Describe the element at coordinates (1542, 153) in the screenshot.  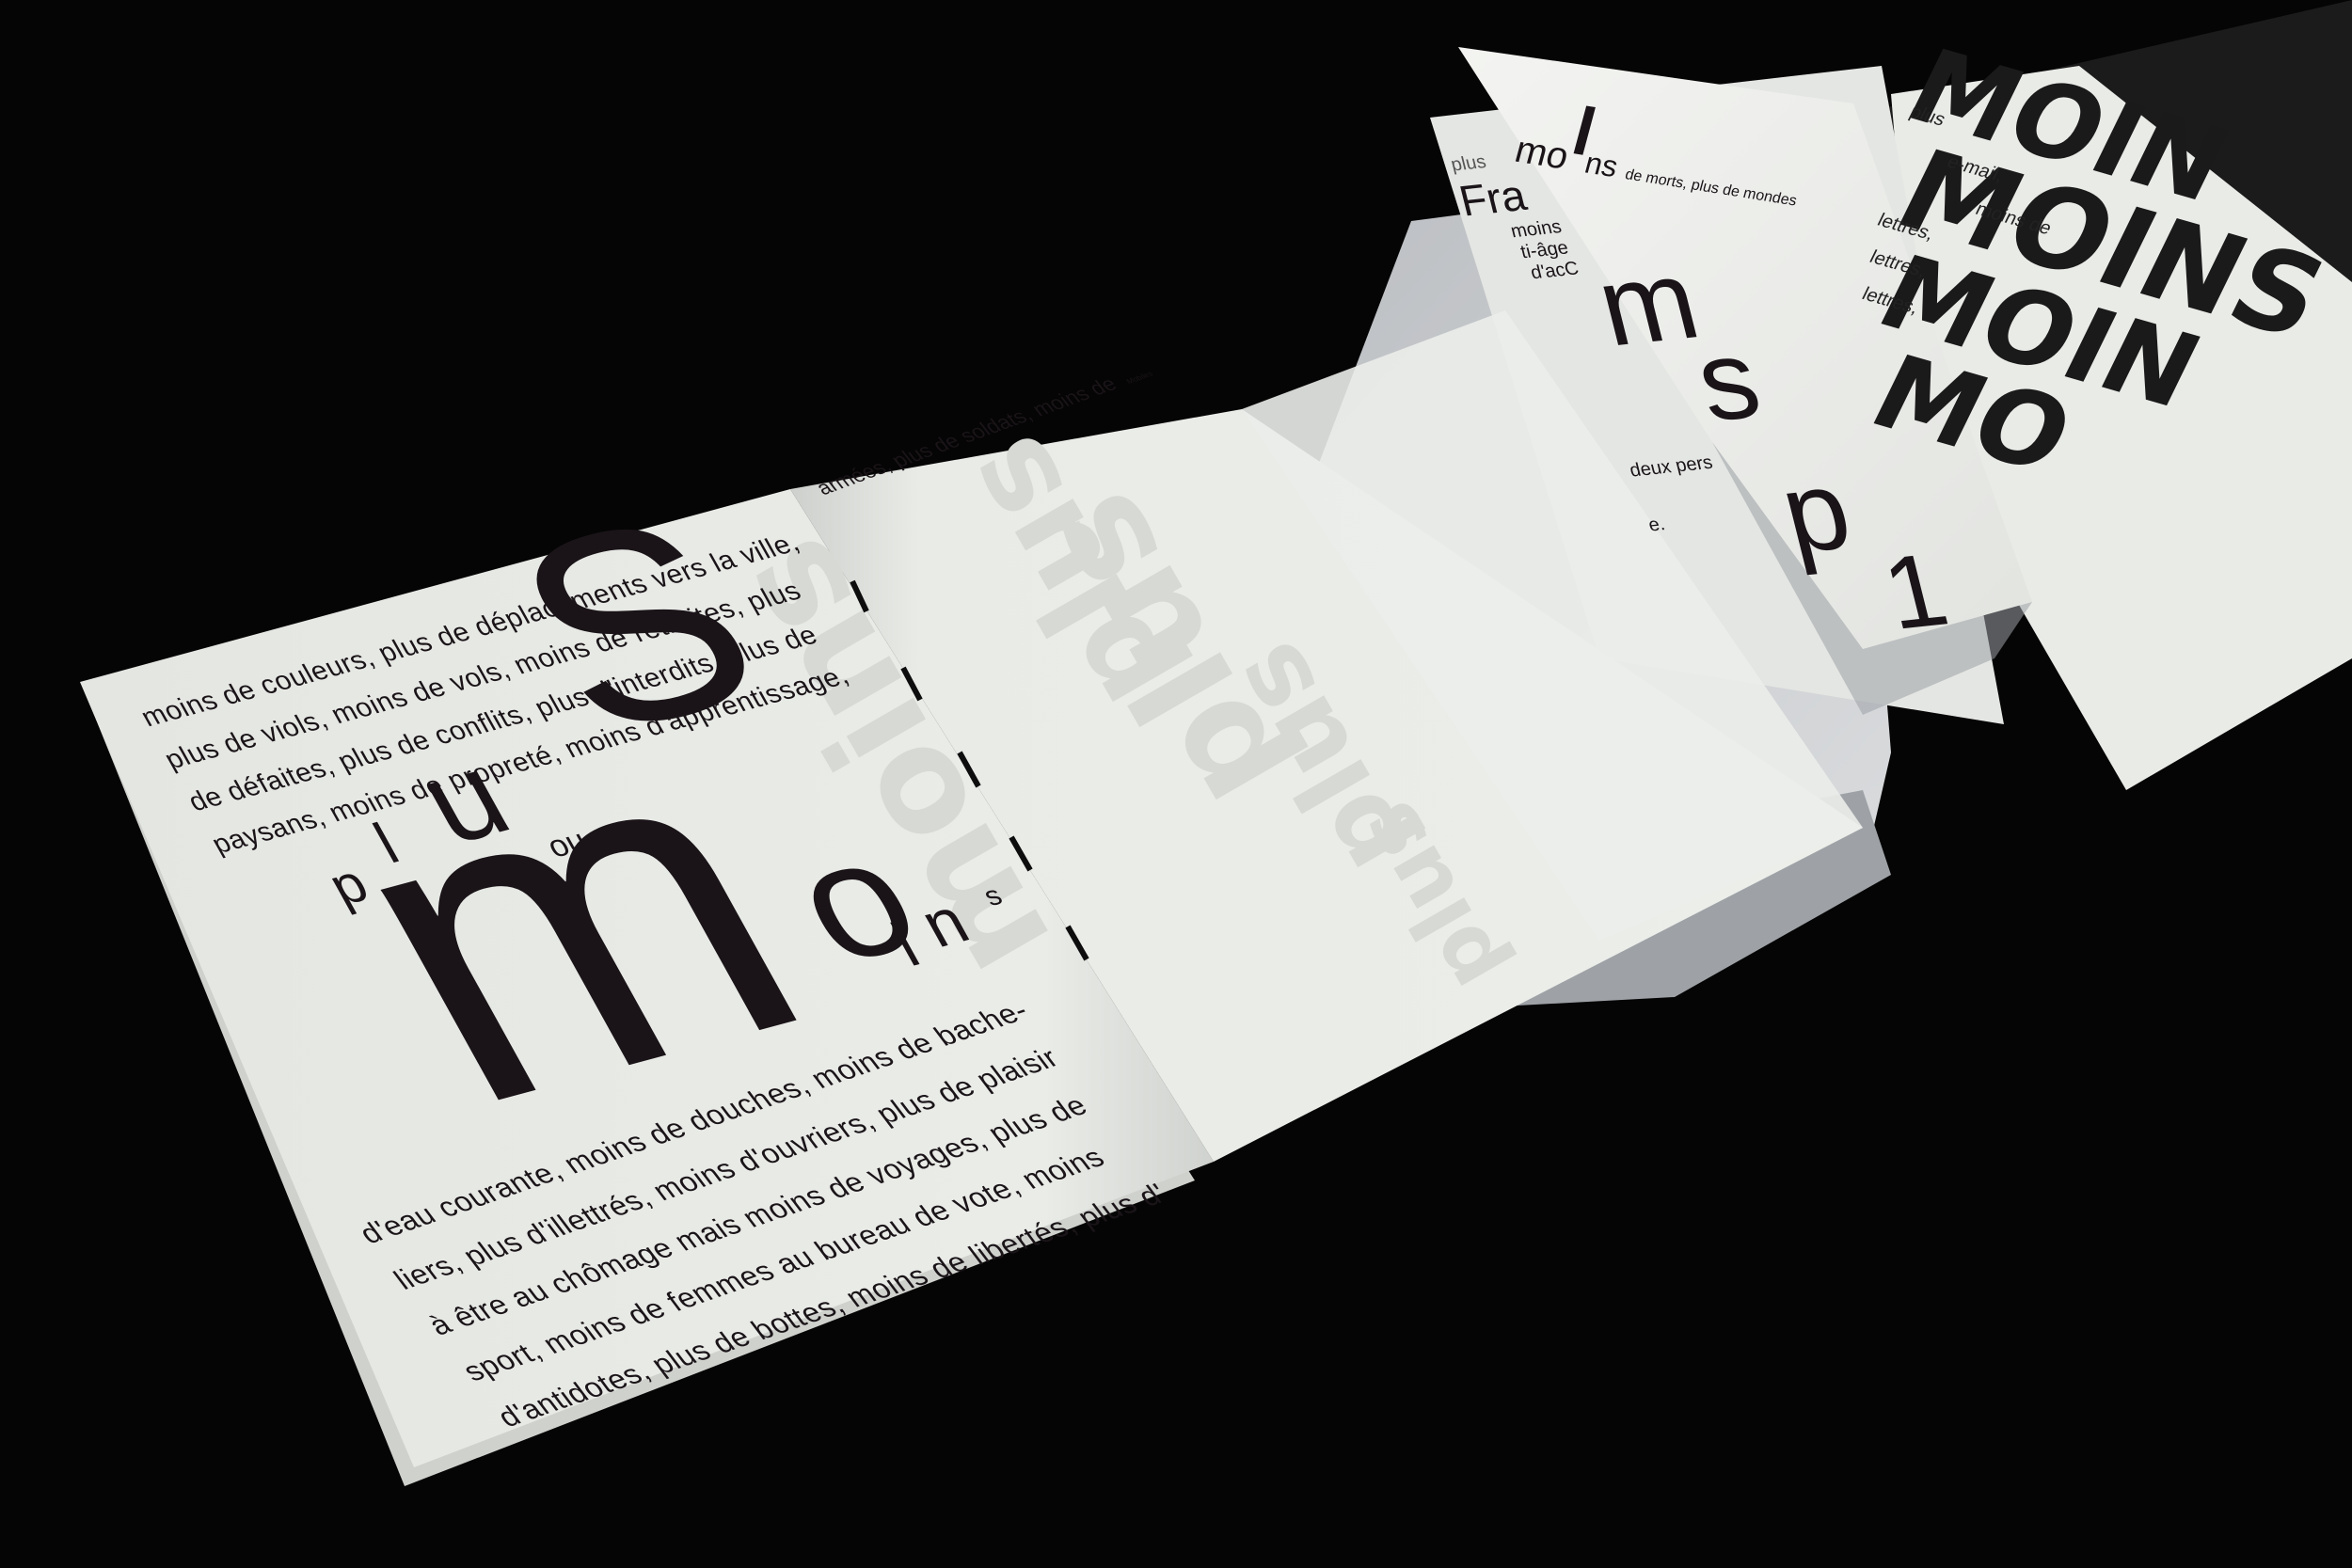
I see `flap-title-mo: mo` at that location.